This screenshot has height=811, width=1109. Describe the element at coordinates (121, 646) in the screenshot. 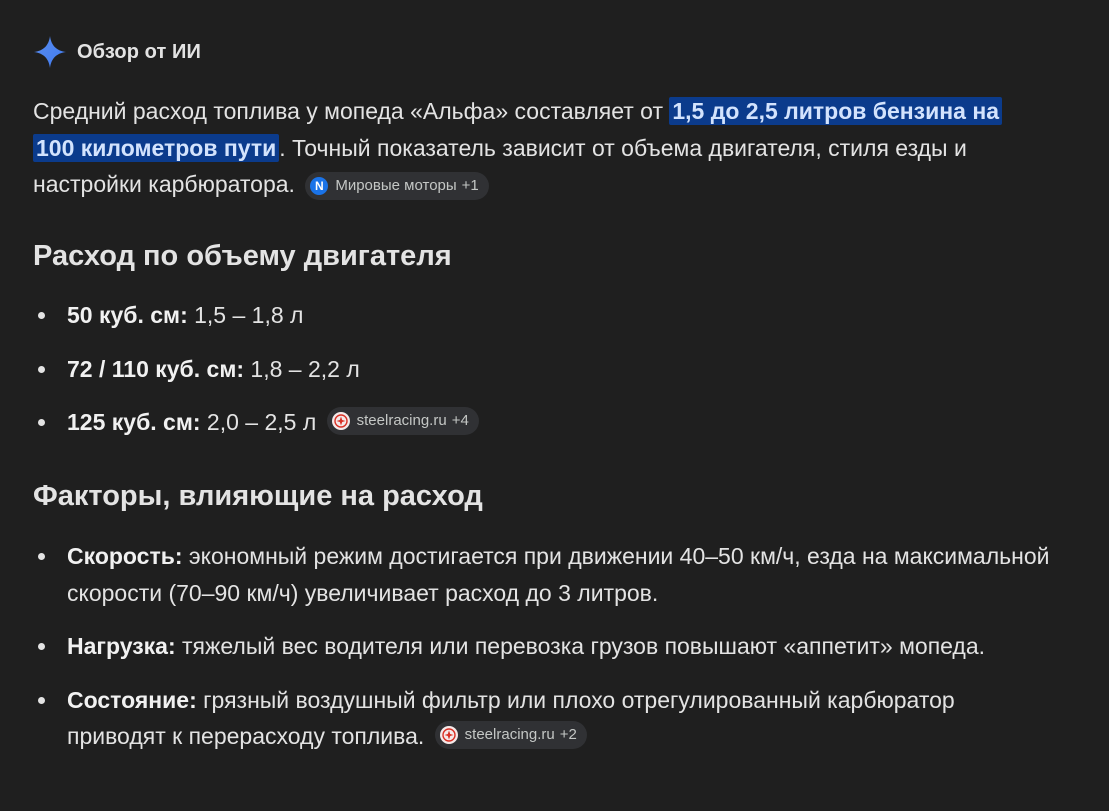

I see `list-item-label: Нагрузка:` at that location.